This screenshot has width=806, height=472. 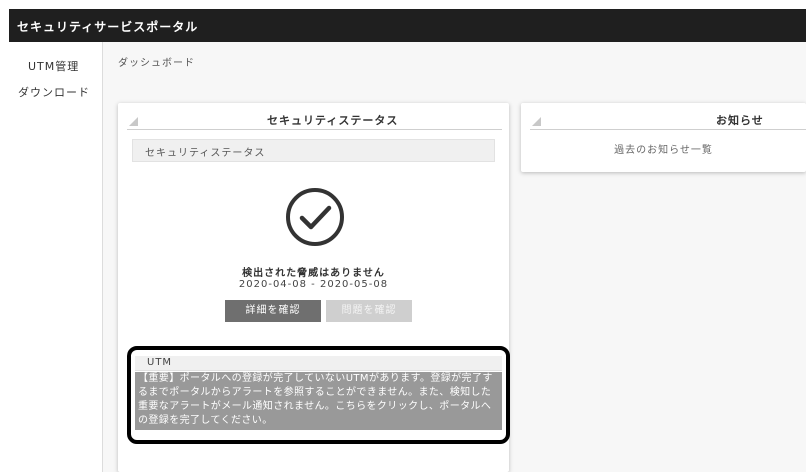 What do you see at coordinates (54, 92) in the screenshot?
I see `sidebar-item-download: ダウンロード` at bounding box center [54, 92].